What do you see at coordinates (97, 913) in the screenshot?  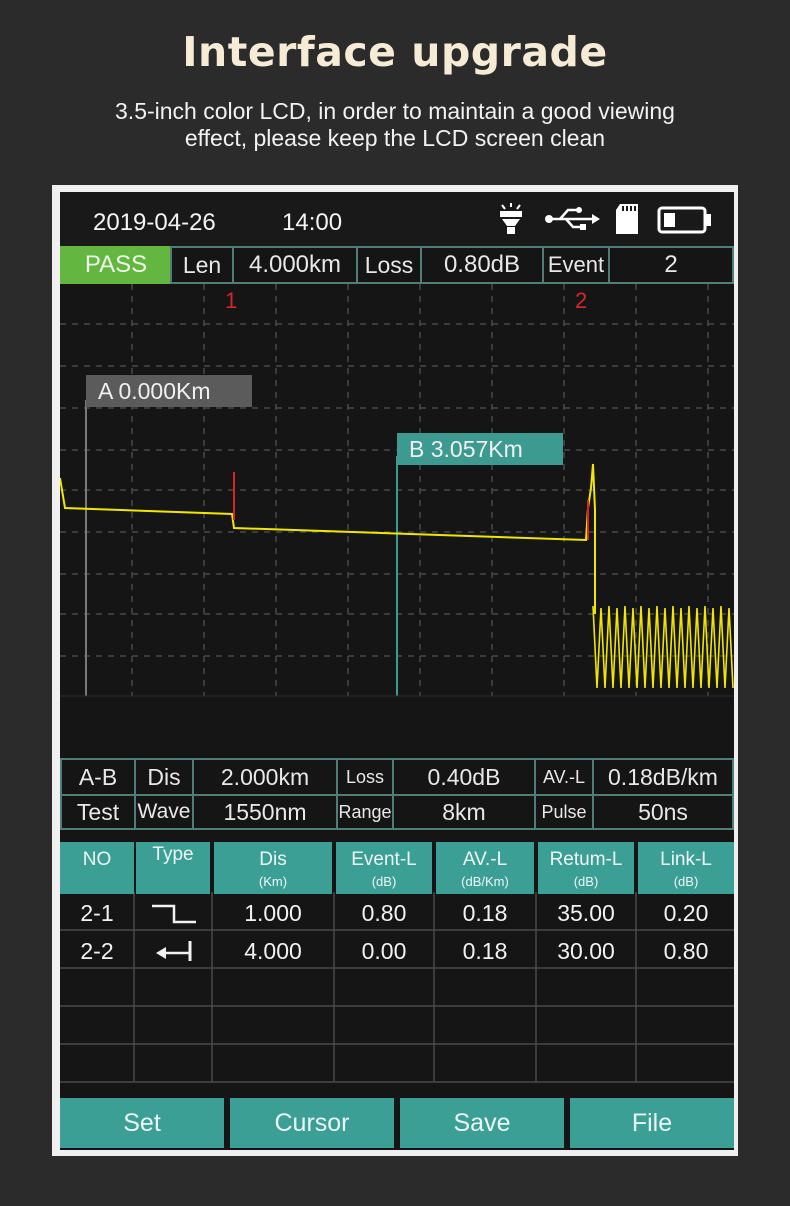 I see `row-no: 2-1` at bounding box center [97, 913].